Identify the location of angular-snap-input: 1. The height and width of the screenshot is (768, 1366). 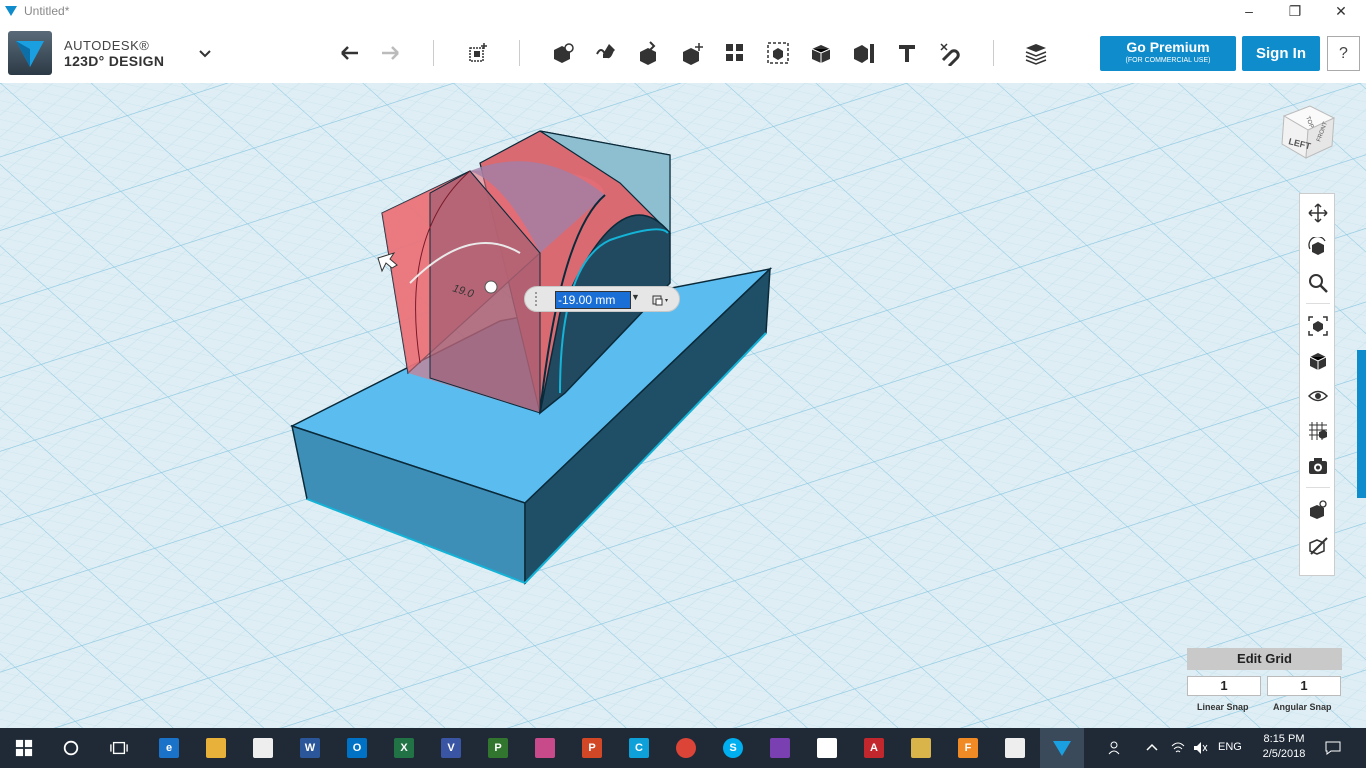
(1304, 686).